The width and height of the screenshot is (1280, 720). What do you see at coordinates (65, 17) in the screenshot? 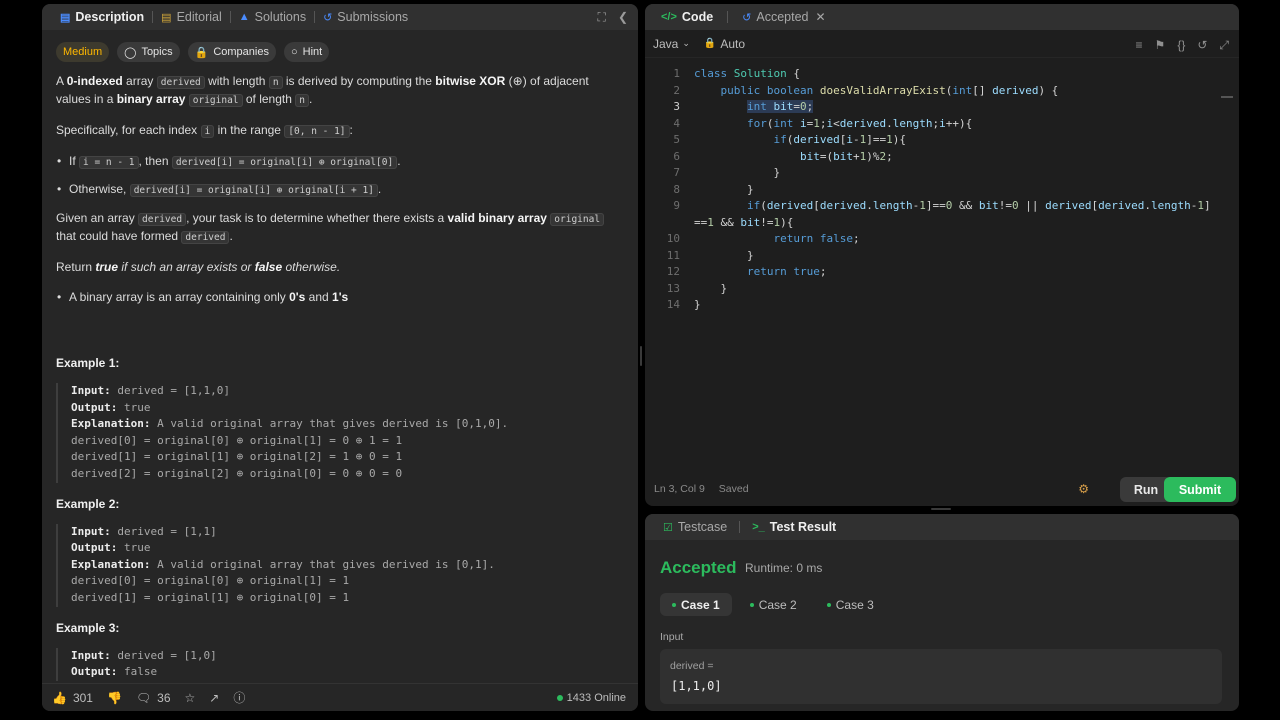
I see `description-icon: ▤` at bounding box center [65, 17].